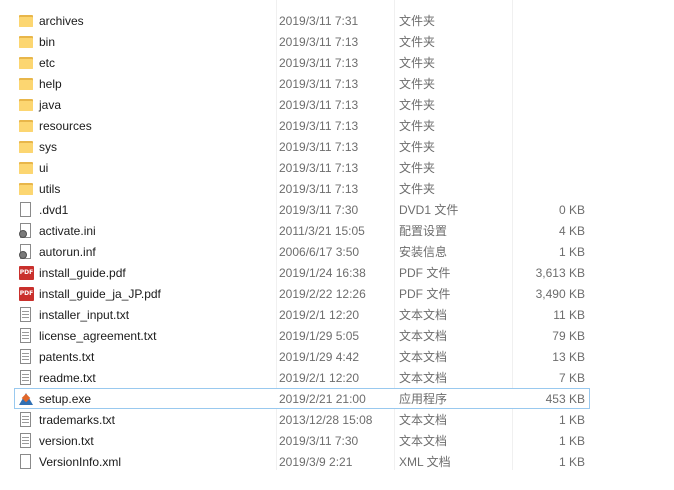 This screenshot has height=490, width=674. What do you see at coordinates (569, 315) in the screenshot?
I see `file-size: 11 KB` at bounding box center [569, 315].